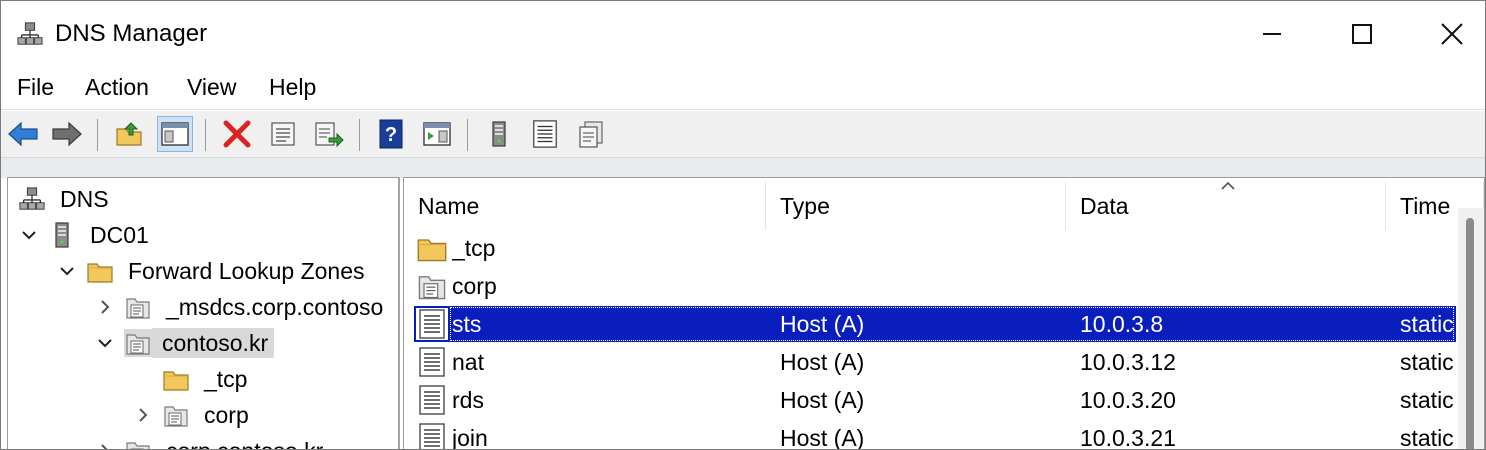 The height and width of the screenshot is (450, 1486). Describe the element at coordinates (84, 199) in the screenshot. I see `tree-item-label: DNS` at that location.